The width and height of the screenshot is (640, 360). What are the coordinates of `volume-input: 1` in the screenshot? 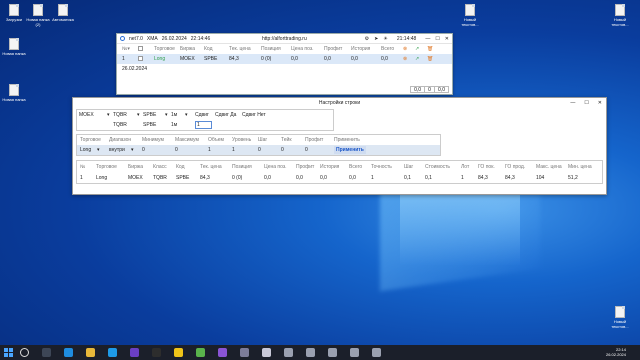 It's located at (220, 150).